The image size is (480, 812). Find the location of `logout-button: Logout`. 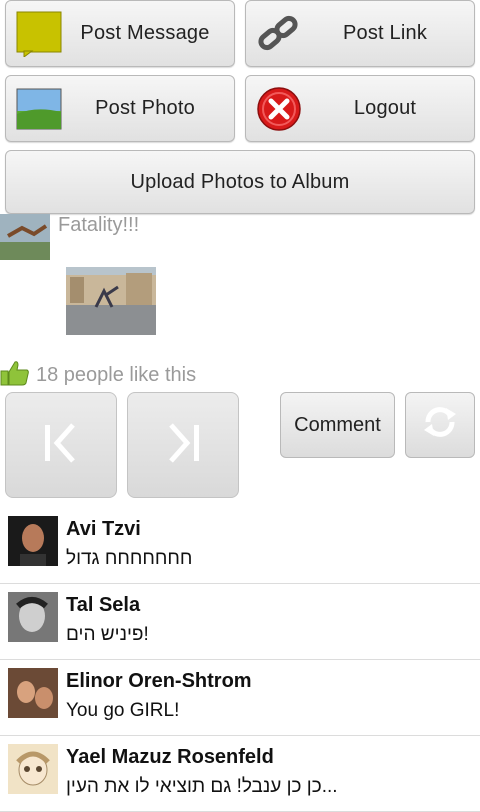

logout-button: Logout is located at coordinates (360, 108).